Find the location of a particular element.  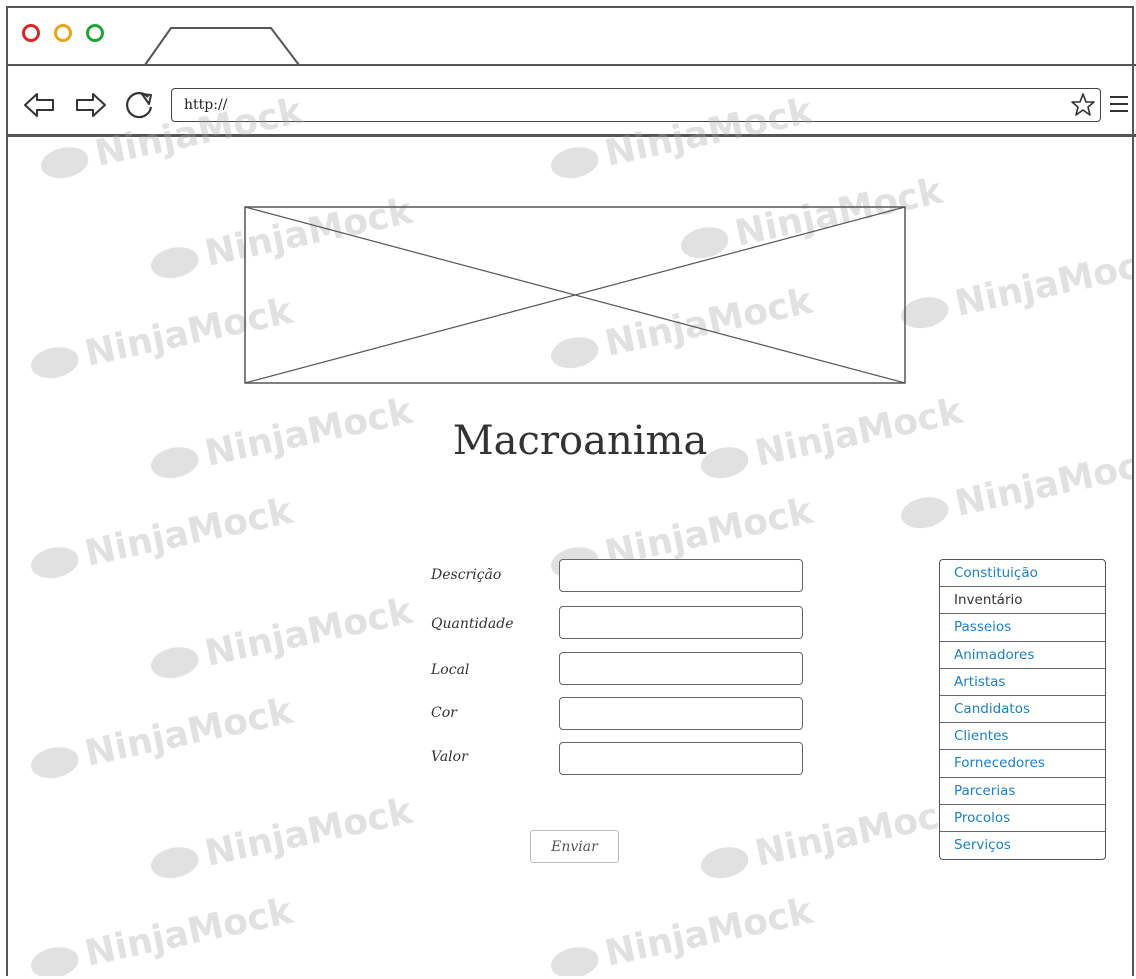

side-menu-item-fornecedores: Fornecedores is located at coordinates (1022, 764).